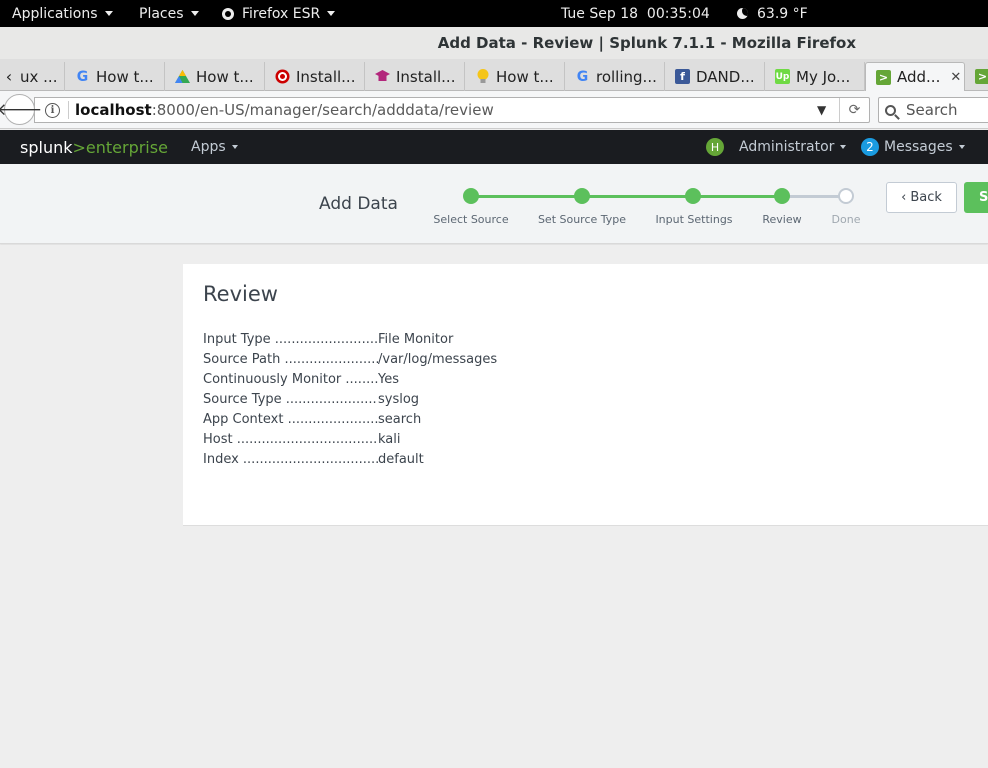 The height and width of the screenshot is (768, 988). I want to click on apps-menu: Apps, so click(214, 147).